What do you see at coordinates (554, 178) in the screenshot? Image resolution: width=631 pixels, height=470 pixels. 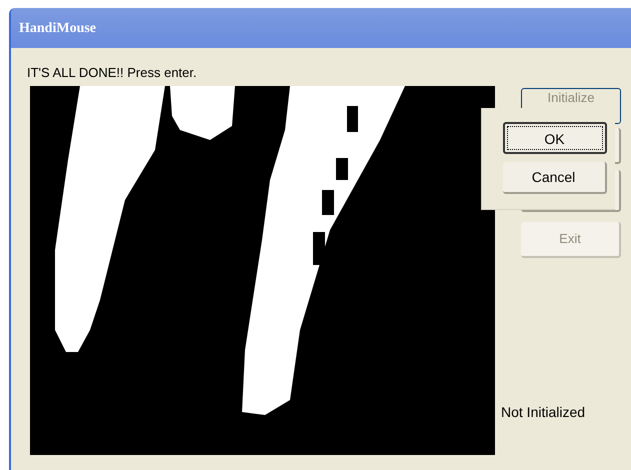 I see `cancel-button: Cancel` at bounding box center [554, 178].